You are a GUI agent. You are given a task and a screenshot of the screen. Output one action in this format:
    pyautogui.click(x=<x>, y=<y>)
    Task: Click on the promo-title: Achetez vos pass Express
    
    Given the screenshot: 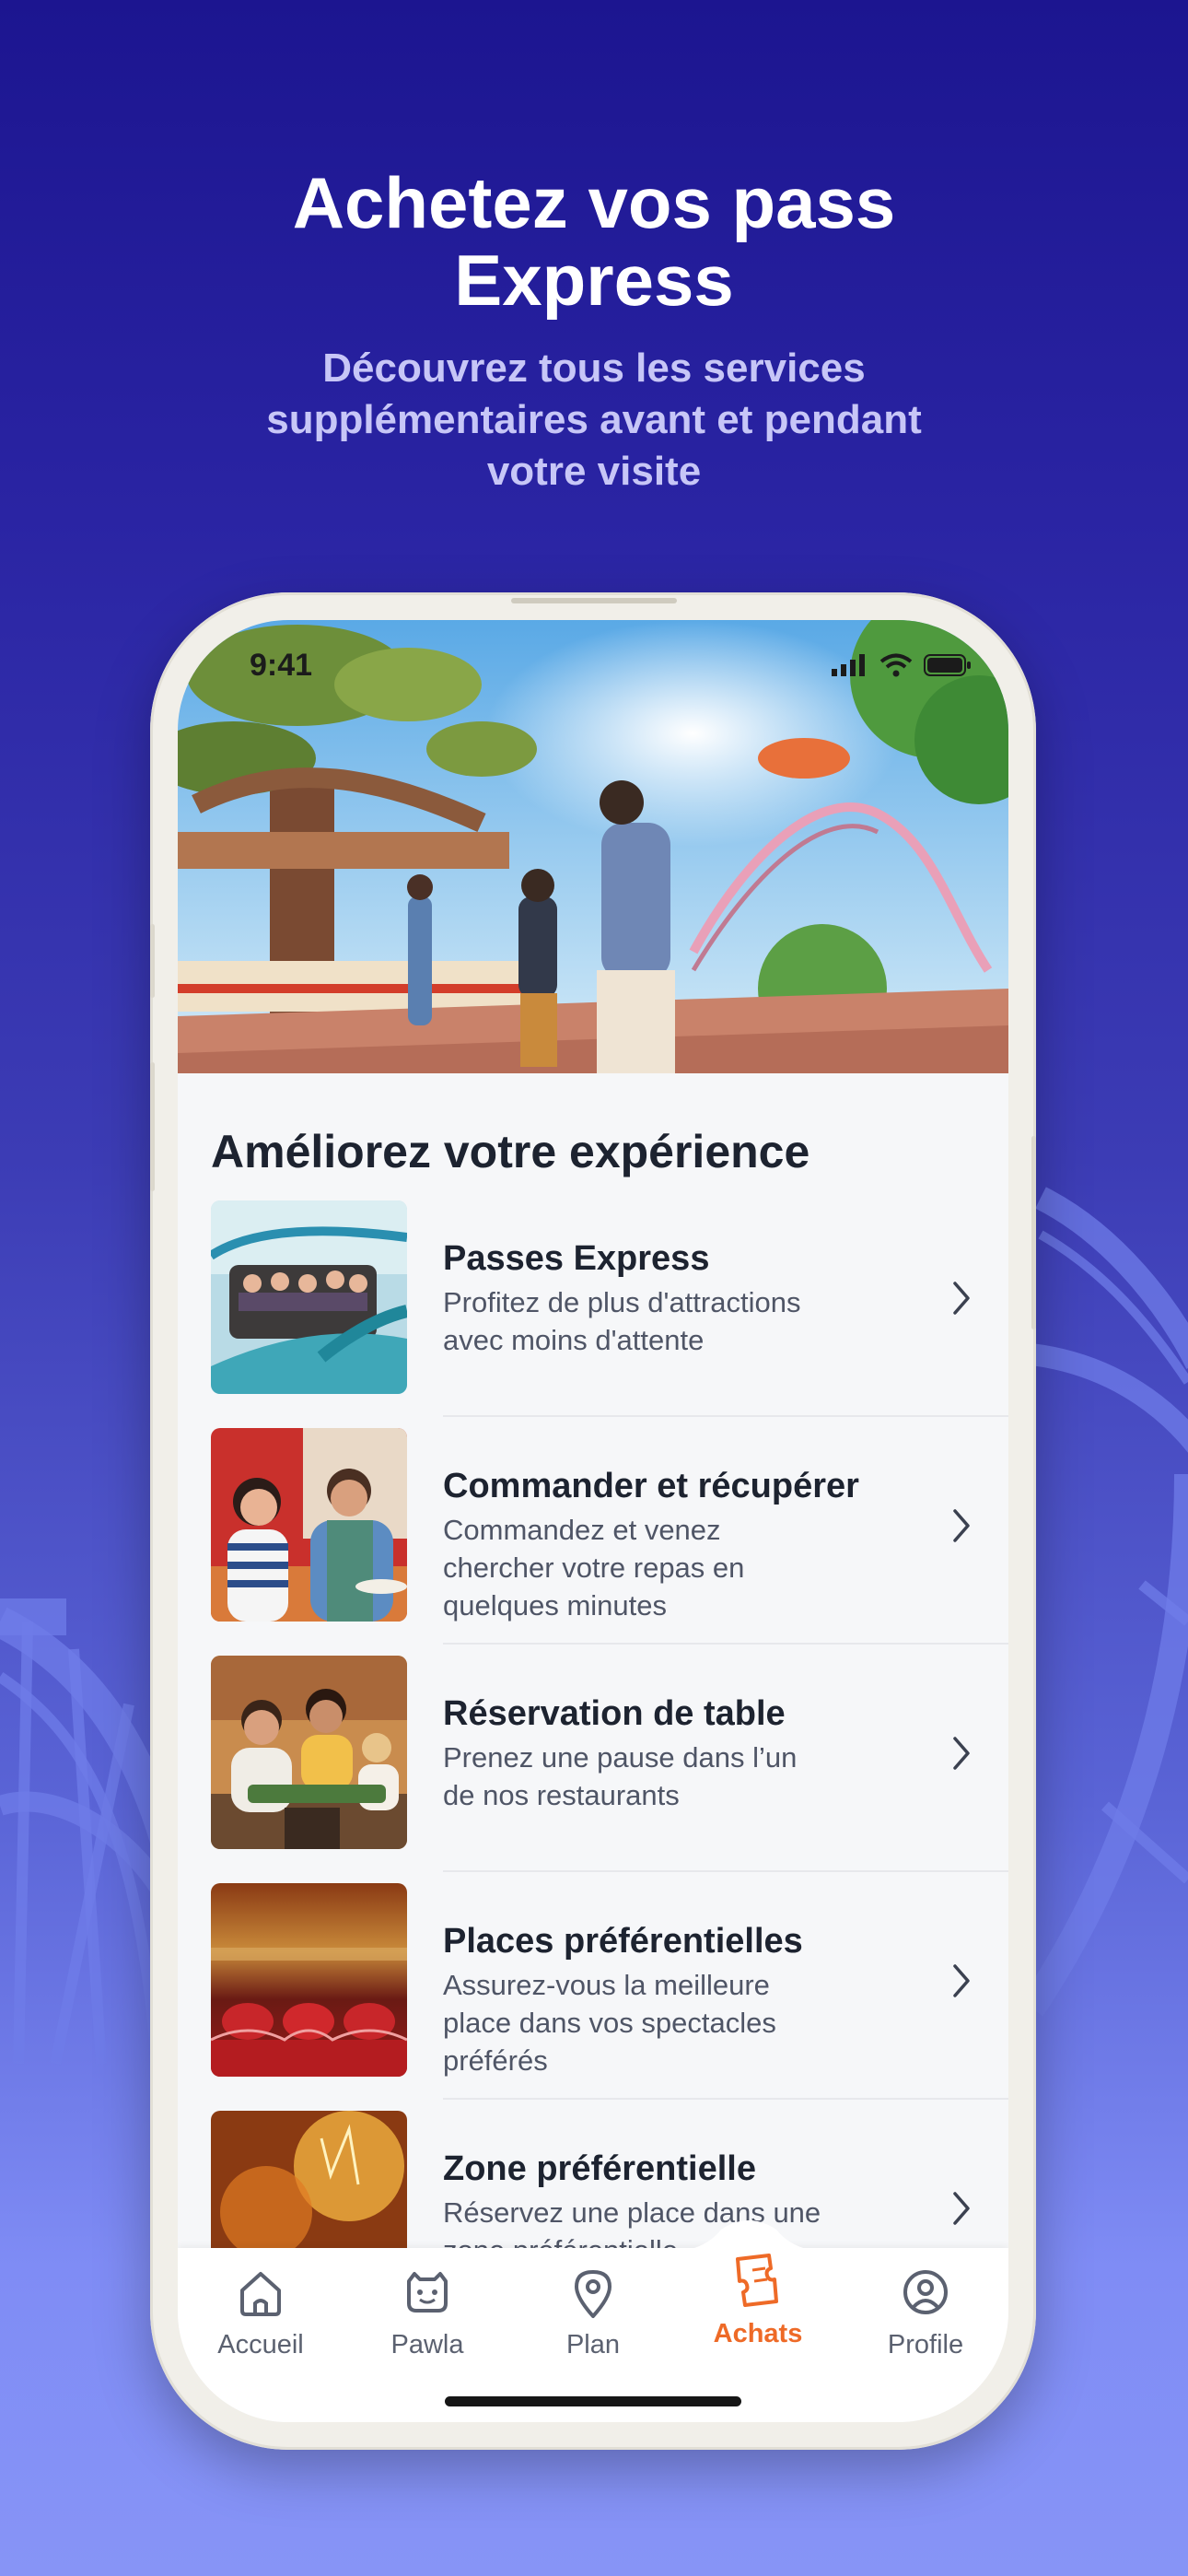 What is the action you would take?
    pyautogui.click(x=594, y=241)
    